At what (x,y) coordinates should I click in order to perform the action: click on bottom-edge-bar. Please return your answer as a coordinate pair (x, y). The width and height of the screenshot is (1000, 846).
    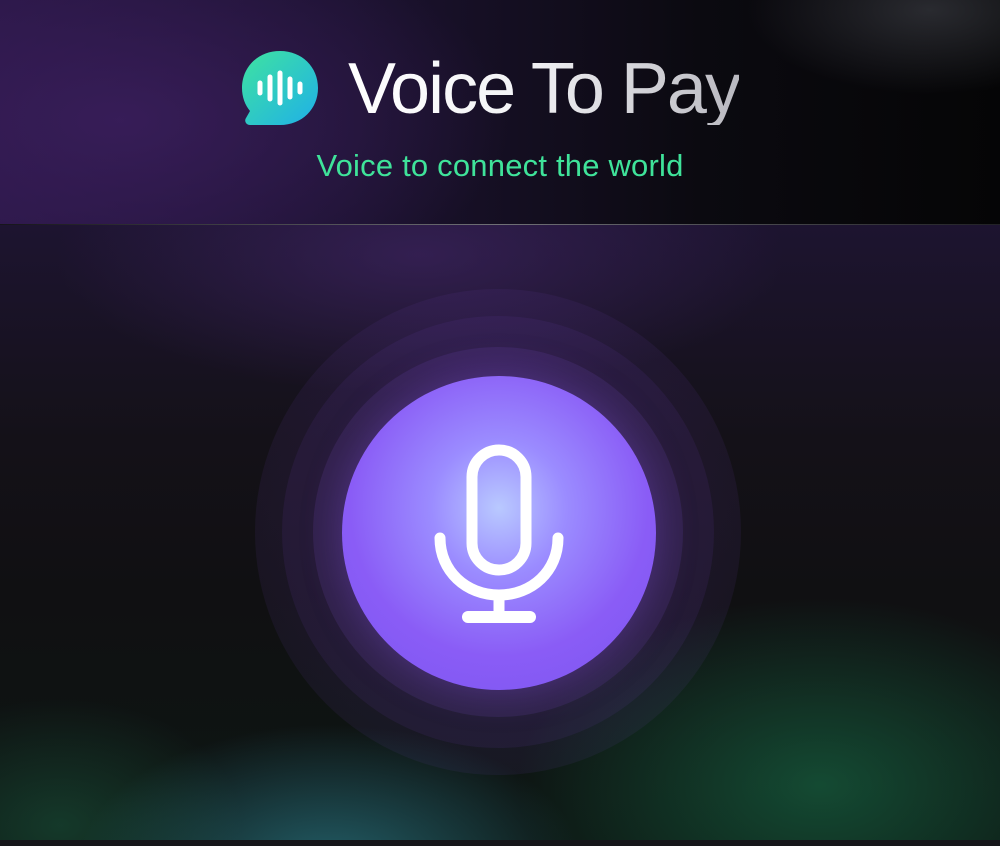
    Looking at the image, I should click on (500, 843).